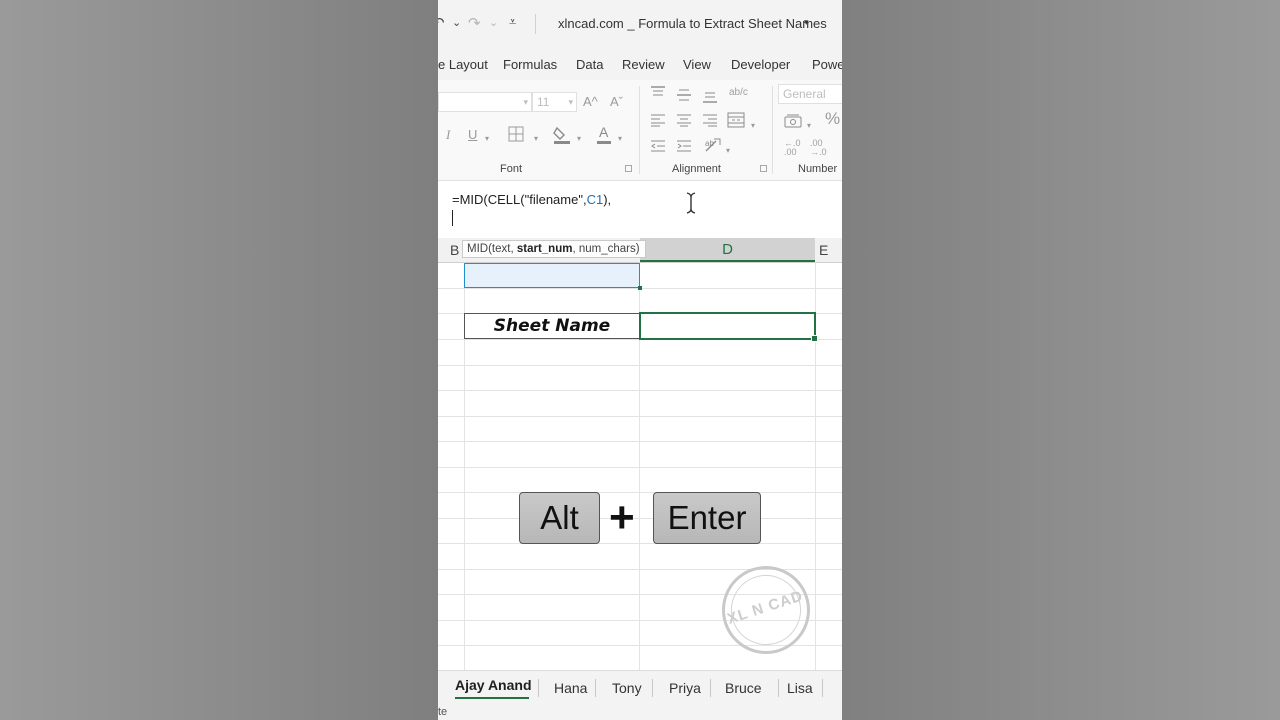  I want to click on active-tab-indicator, so click(492, 698).